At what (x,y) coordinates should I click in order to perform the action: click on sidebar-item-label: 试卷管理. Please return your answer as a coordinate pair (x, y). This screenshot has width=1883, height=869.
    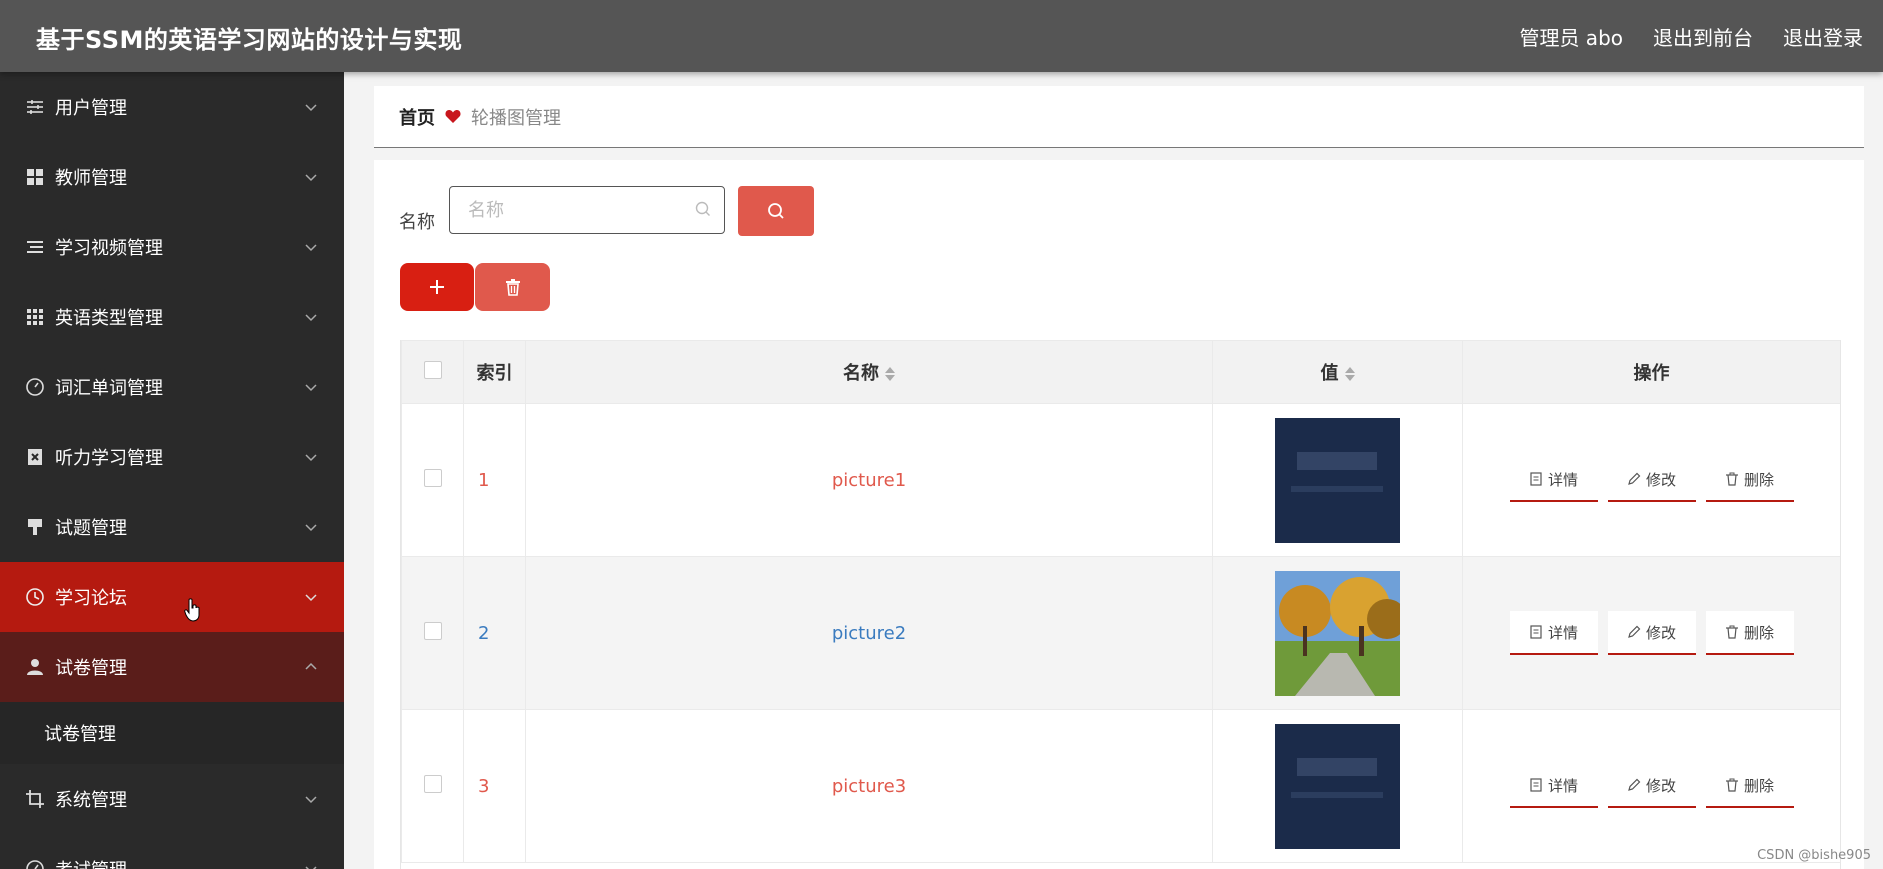
    Looking at the image, I should click on (91, 668).